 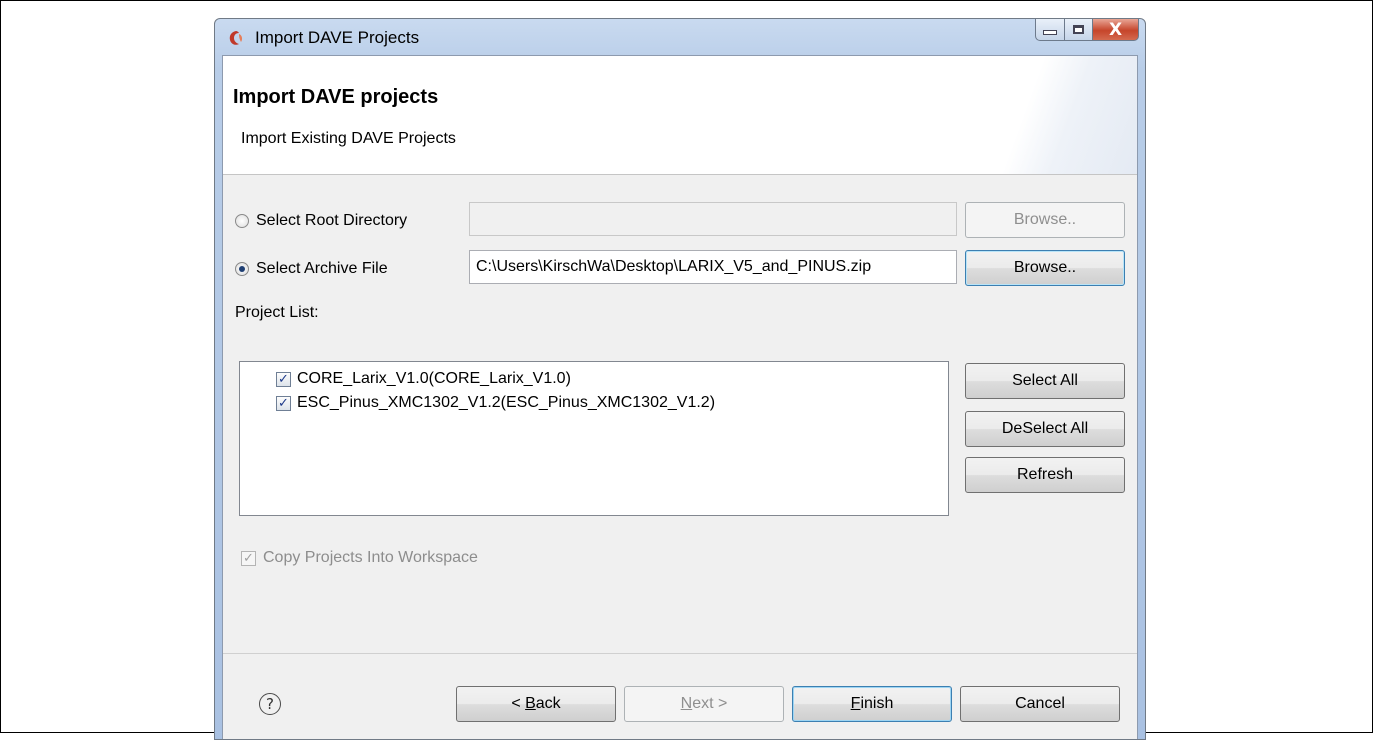 I want to click on root-directory-field, so click(x=713, y=219).